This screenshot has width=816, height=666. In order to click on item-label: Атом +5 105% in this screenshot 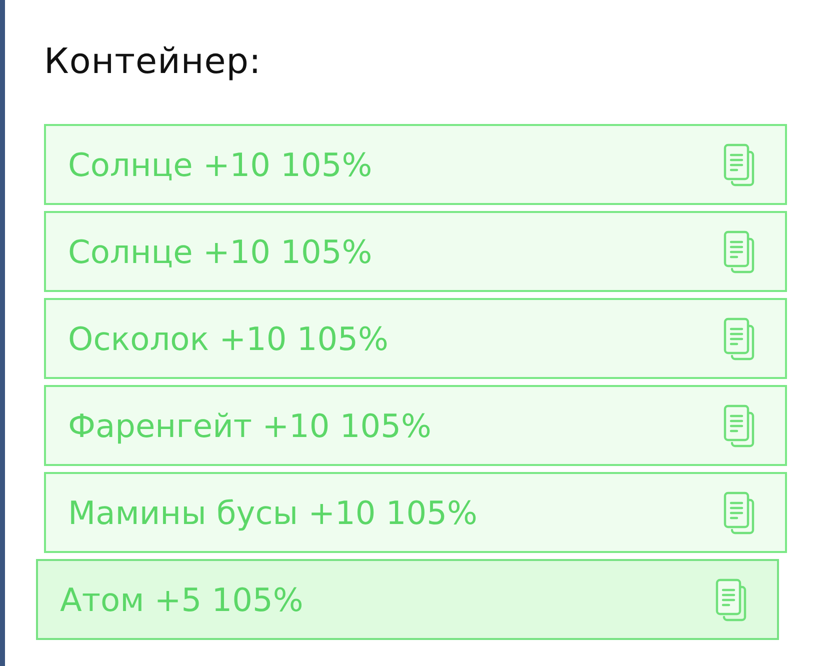, I will do `click(182, 599)`.